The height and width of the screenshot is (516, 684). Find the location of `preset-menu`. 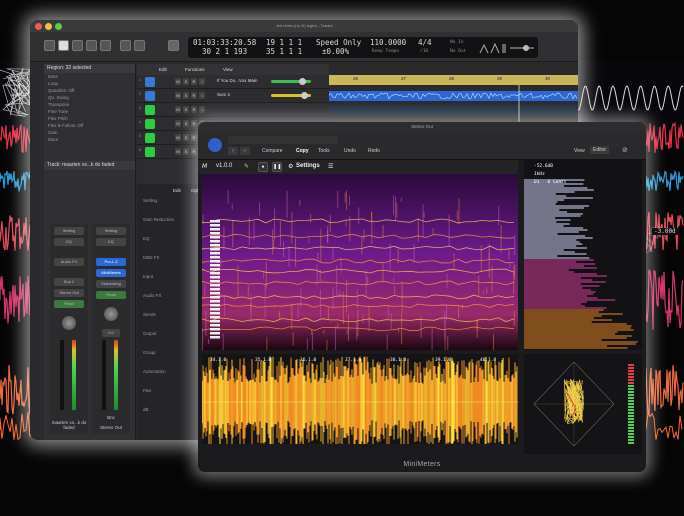

preset-menu is located at coordinates (283, 140).